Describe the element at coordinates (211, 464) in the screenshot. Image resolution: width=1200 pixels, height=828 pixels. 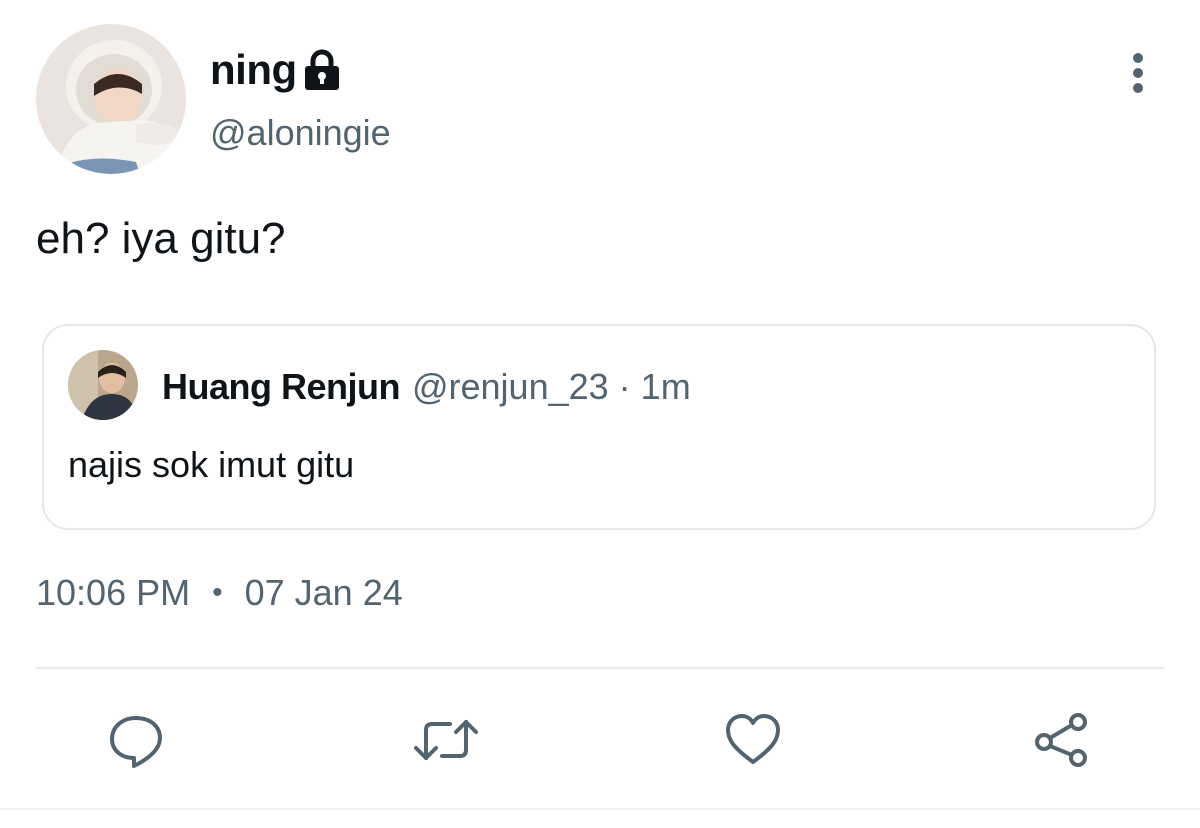
I see `quoted-text: najis sok imut gitu` at that location.